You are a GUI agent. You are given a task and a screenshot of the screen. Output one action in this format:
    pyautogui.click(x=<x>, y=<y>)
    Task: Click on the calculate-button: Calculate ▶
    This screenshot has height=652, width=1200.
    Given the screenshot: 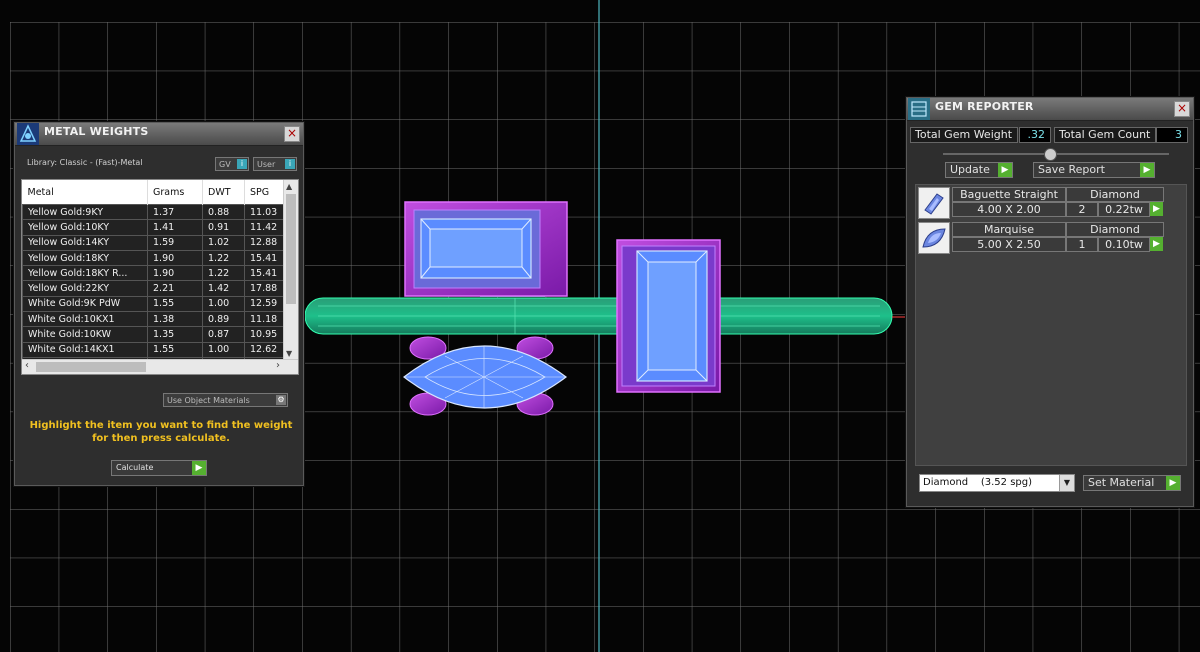 What is the action you would take?
    pyautogui.click(x=159, y=468)
    